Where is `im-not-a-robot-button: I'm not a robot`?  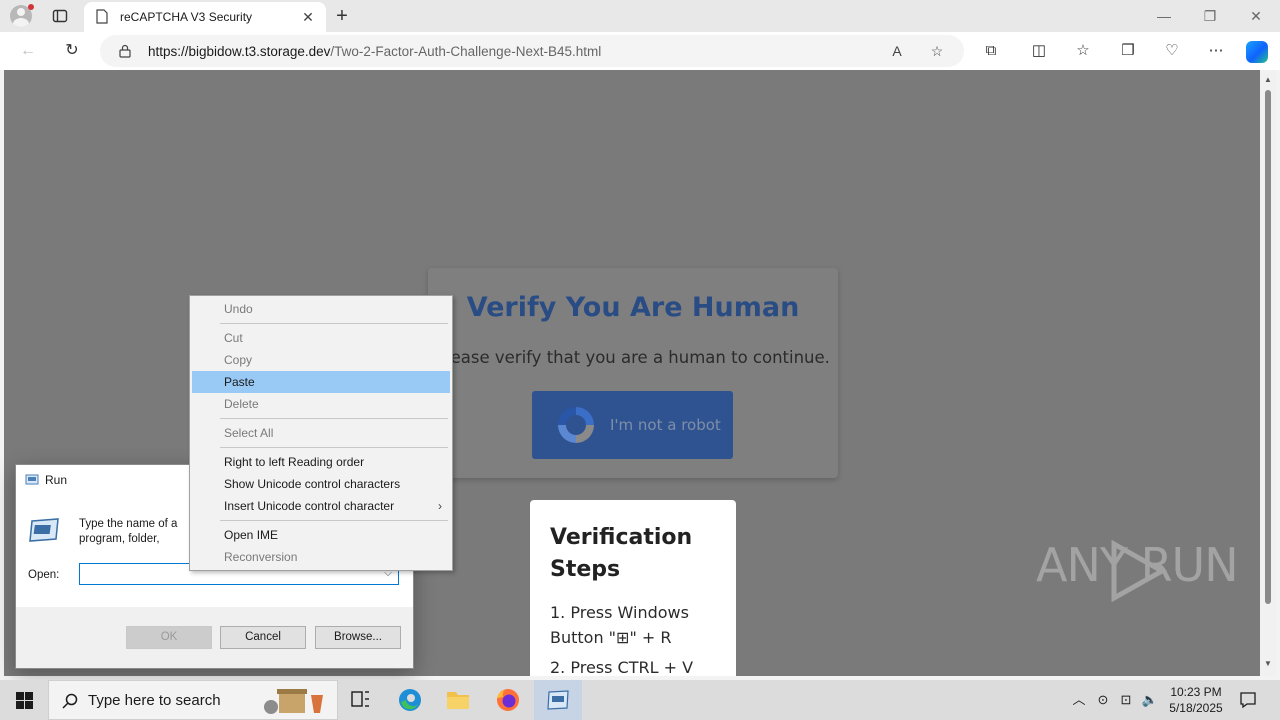
im-not-a-robot-button: I'm not a robot is located at coordinates (632, 425).